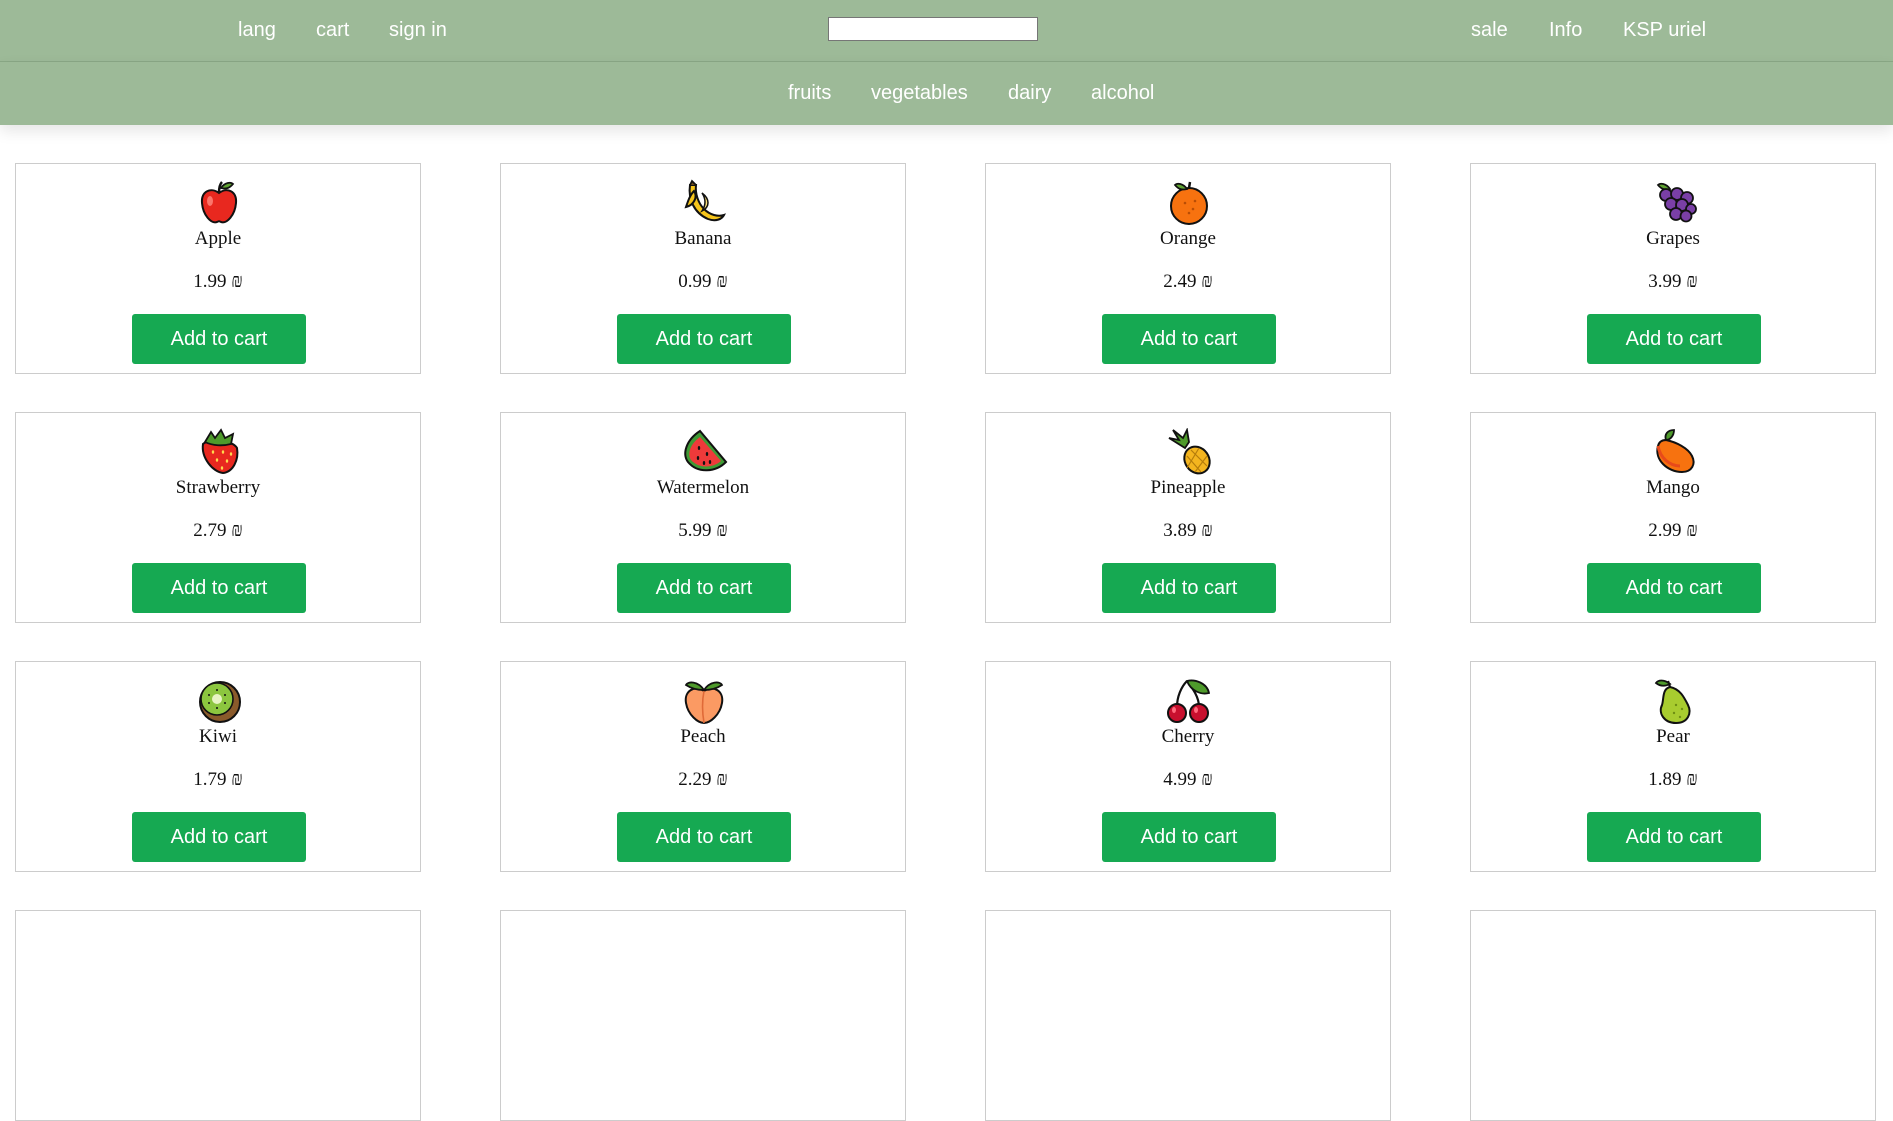  Describe the element at coordinates (1675, 451) in the screenshot. I see `mango-icon` at that location.